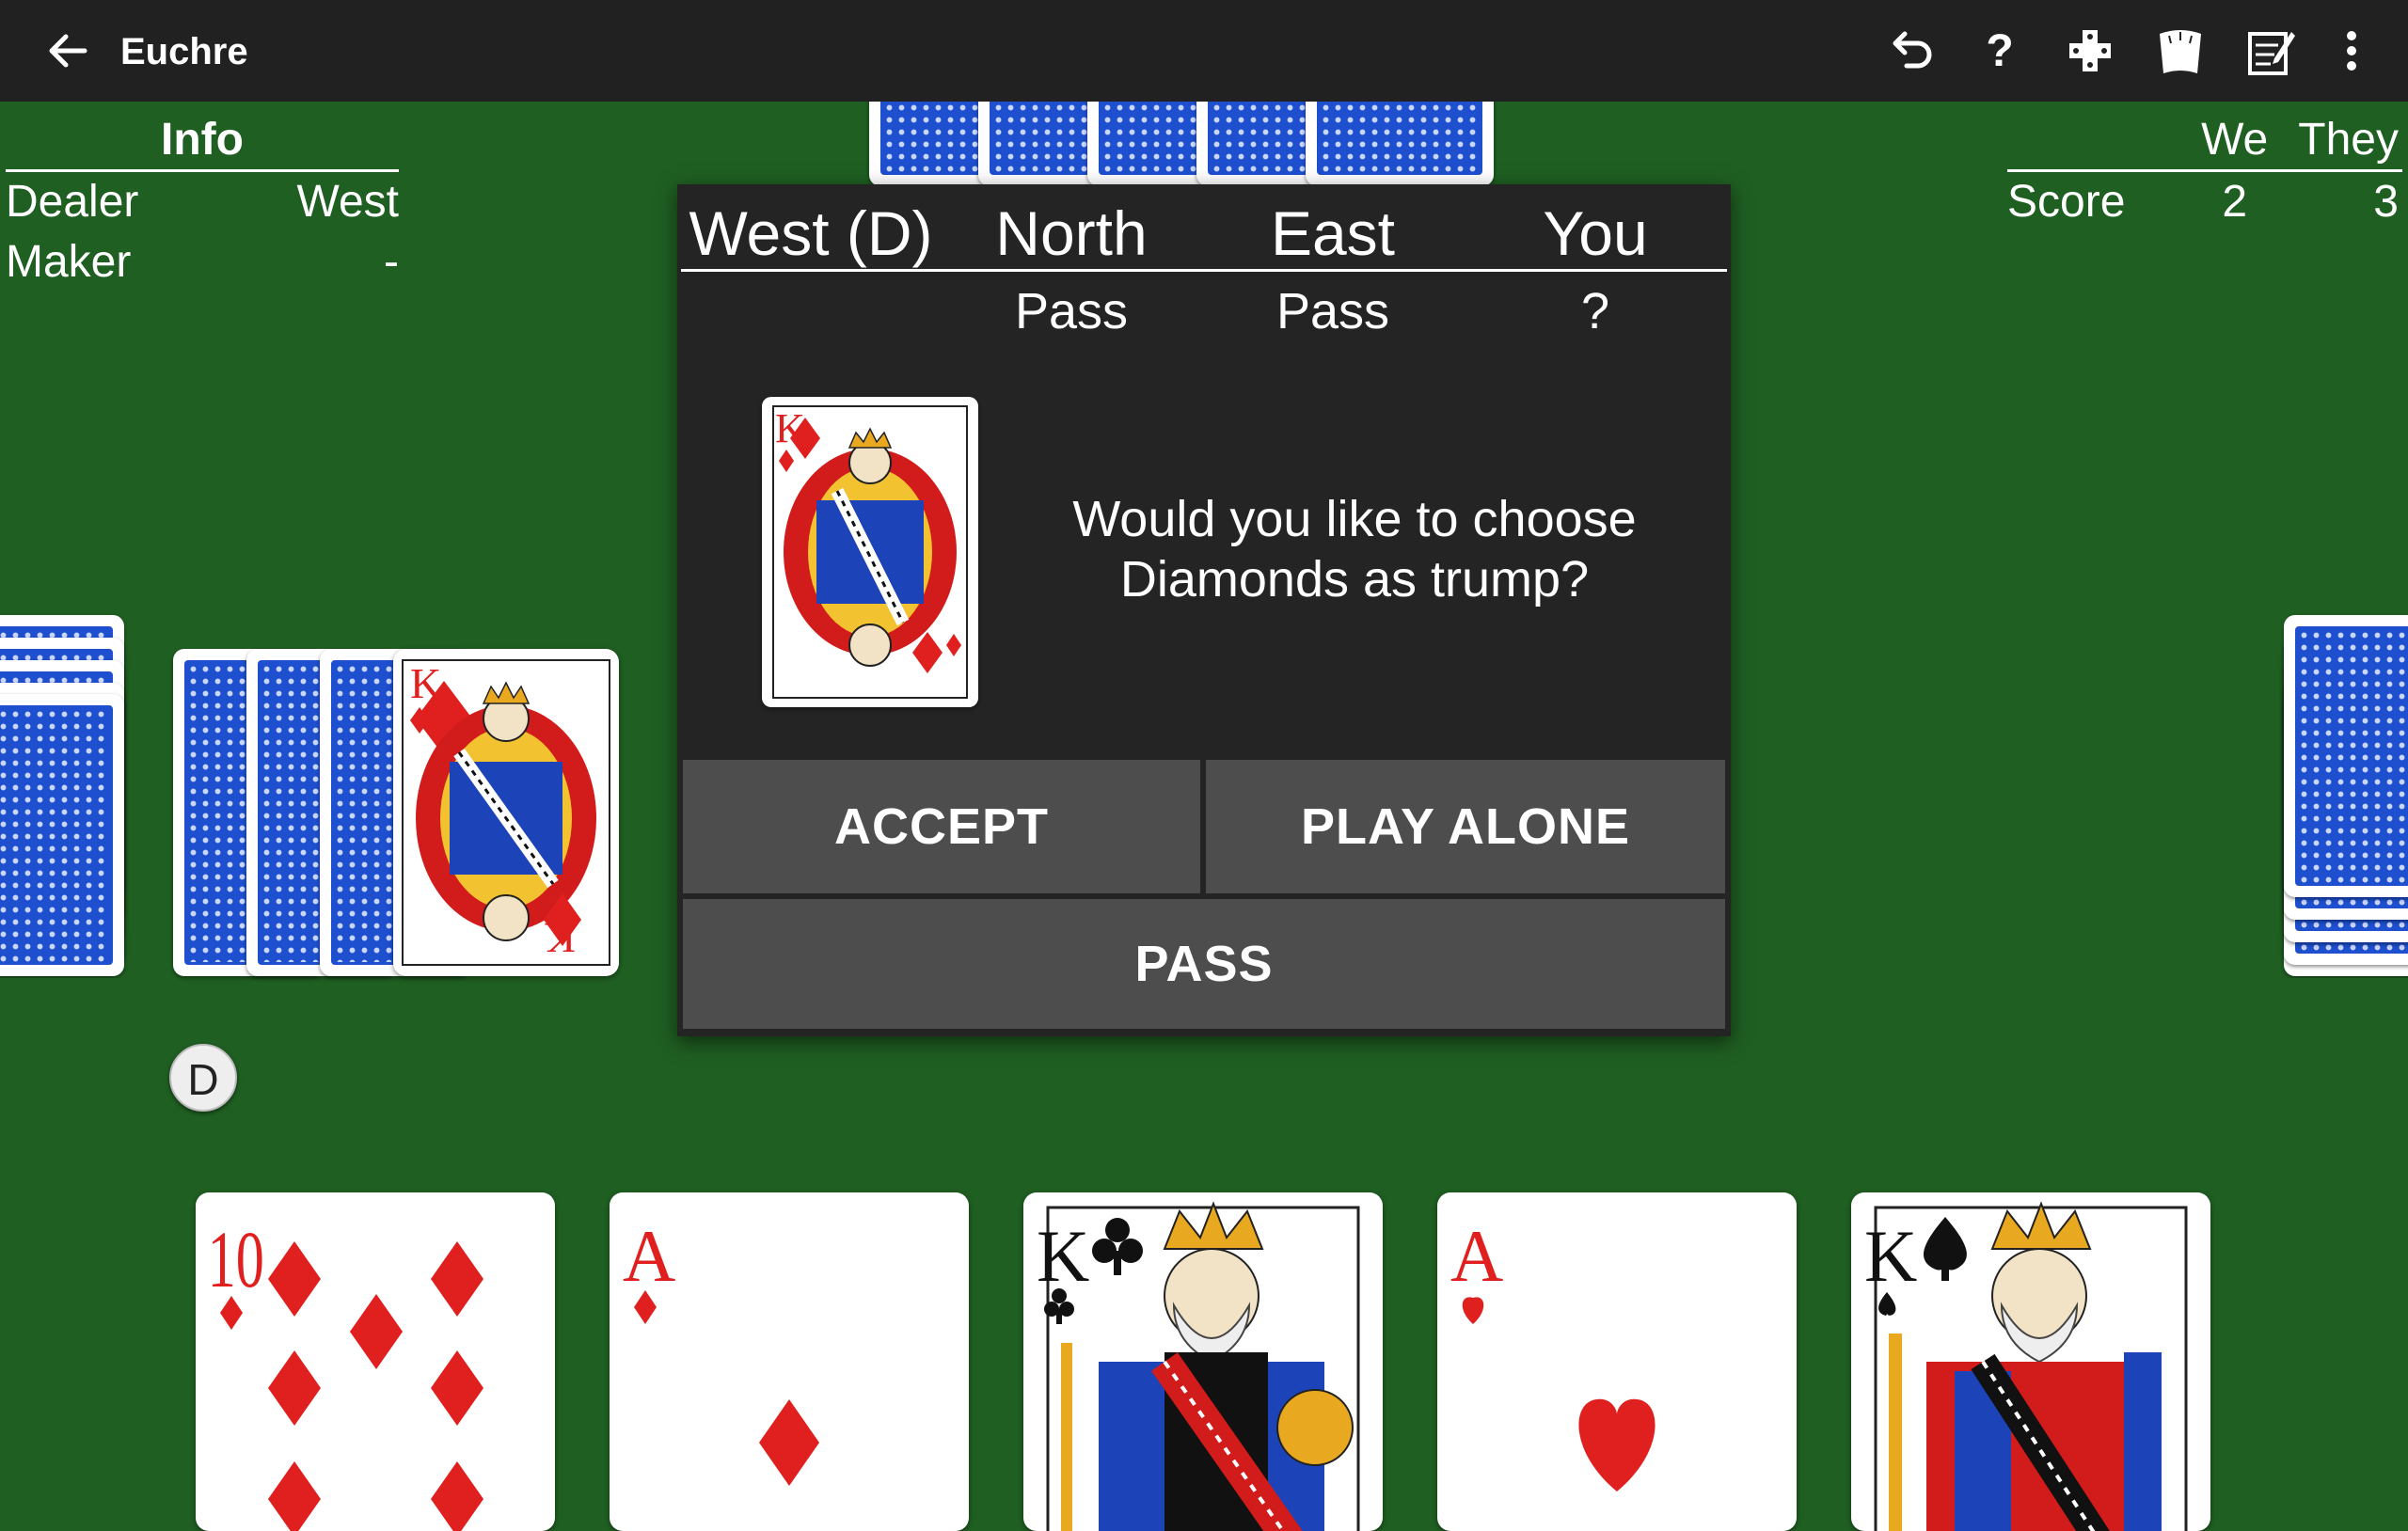 The width and height of the screenshot is (2408, 1531). What do you see at coordinates (203, 1078) in the screenshot?
I see `dealer-badge: D` at bounding box center [203, 1078].